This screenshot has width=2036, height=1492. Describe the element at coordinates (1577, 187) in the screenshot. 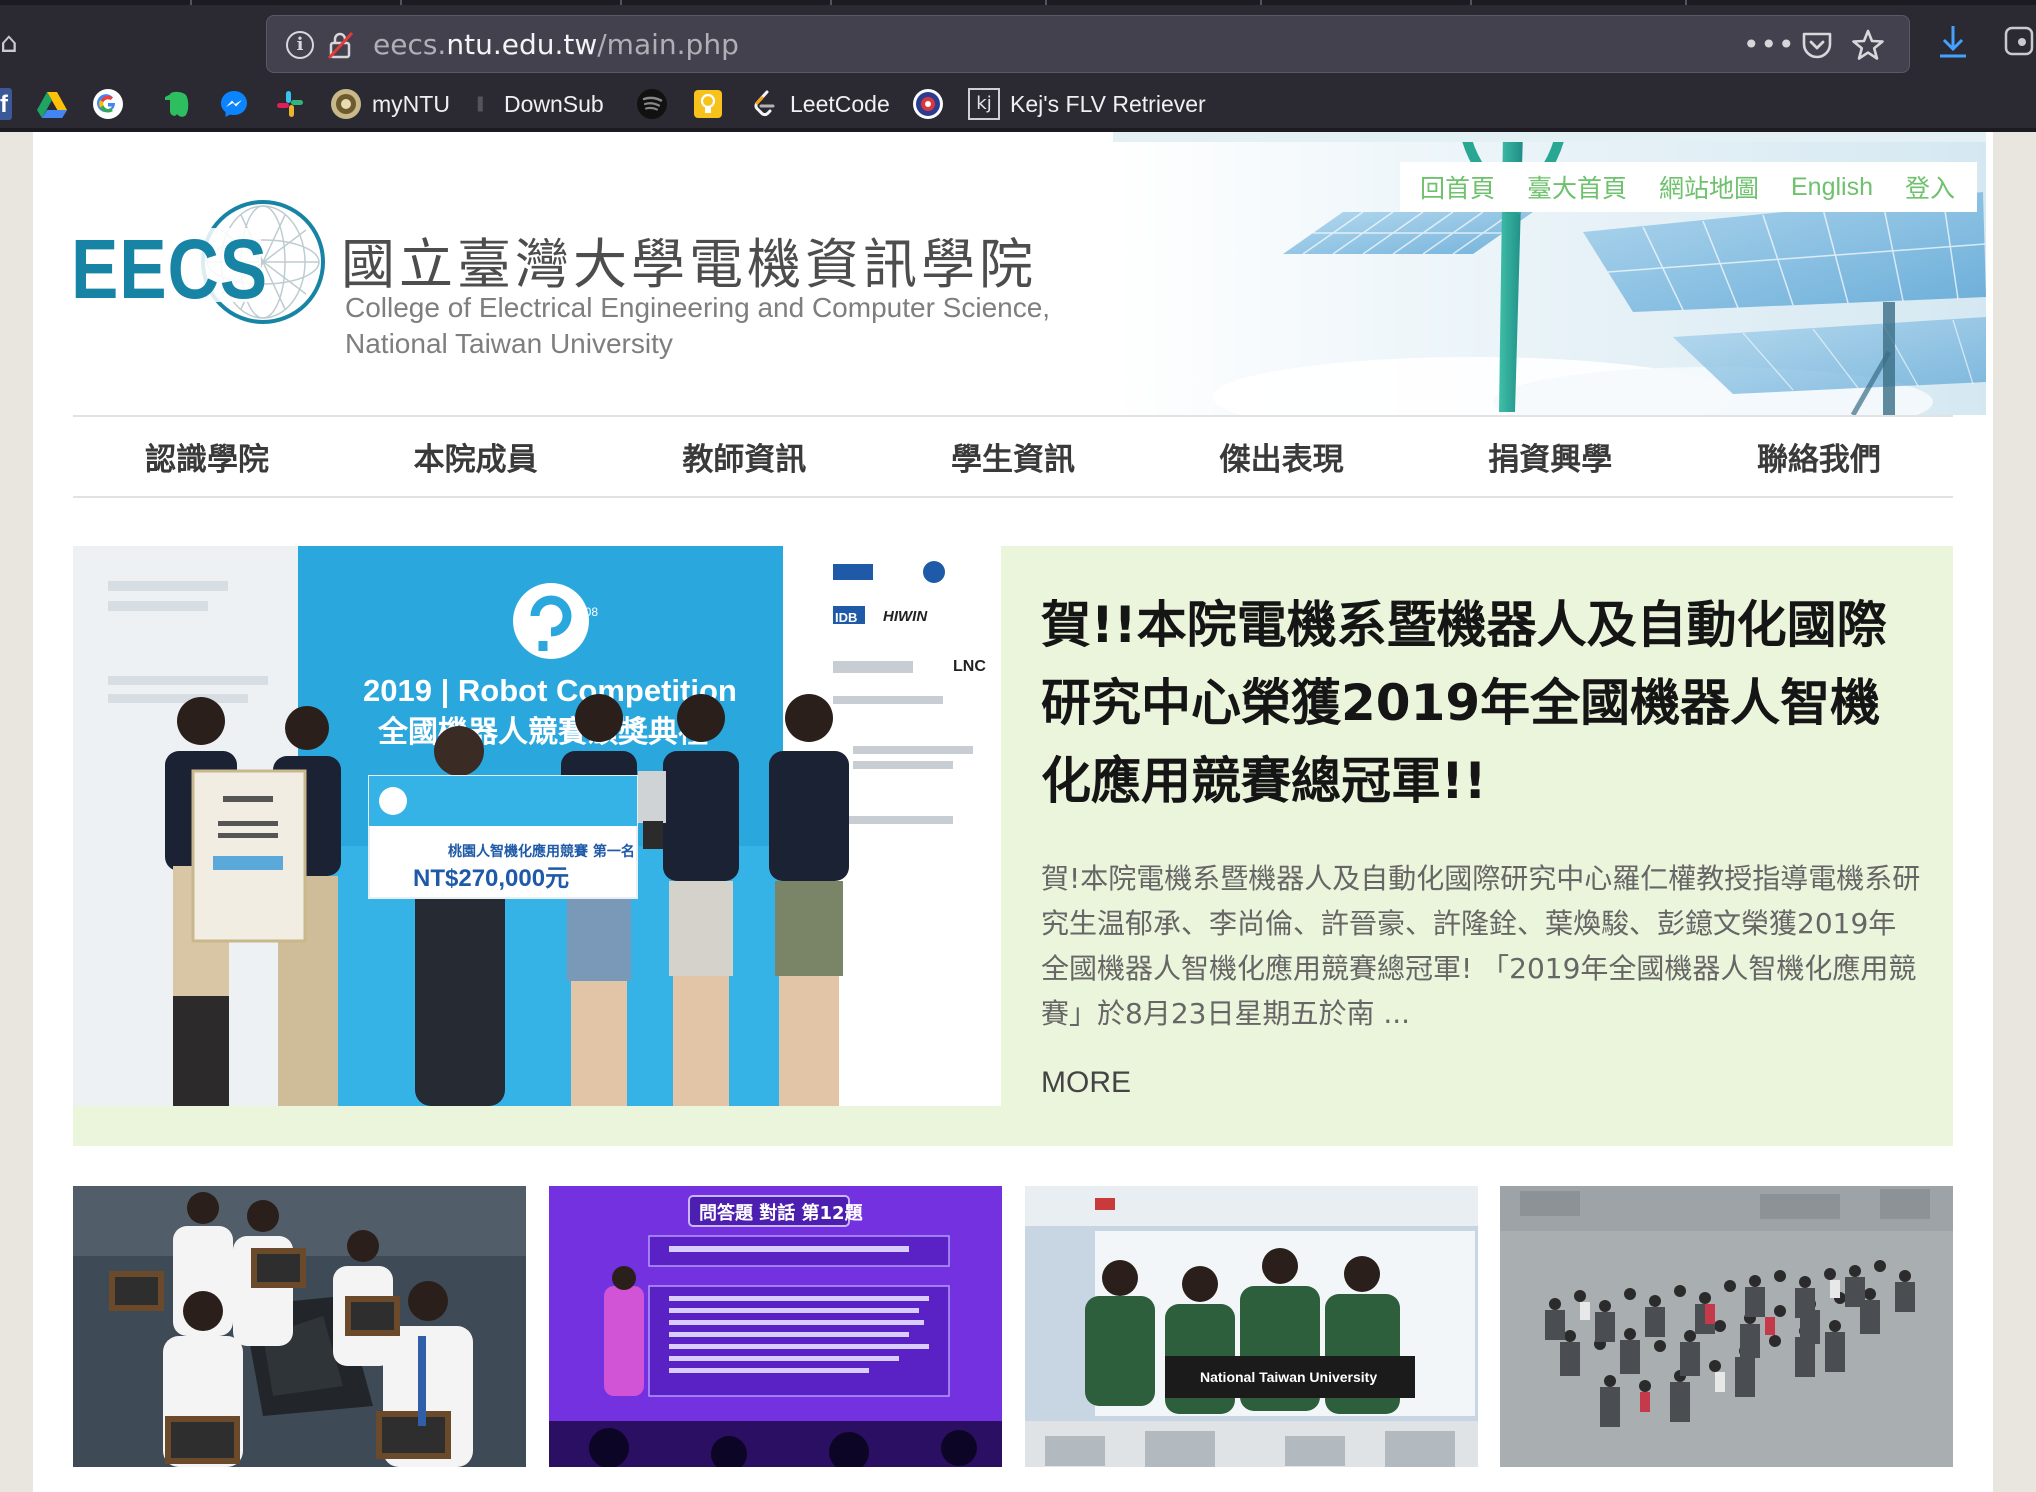

I see `link-ntu-home: 臺大首頁` at that location.